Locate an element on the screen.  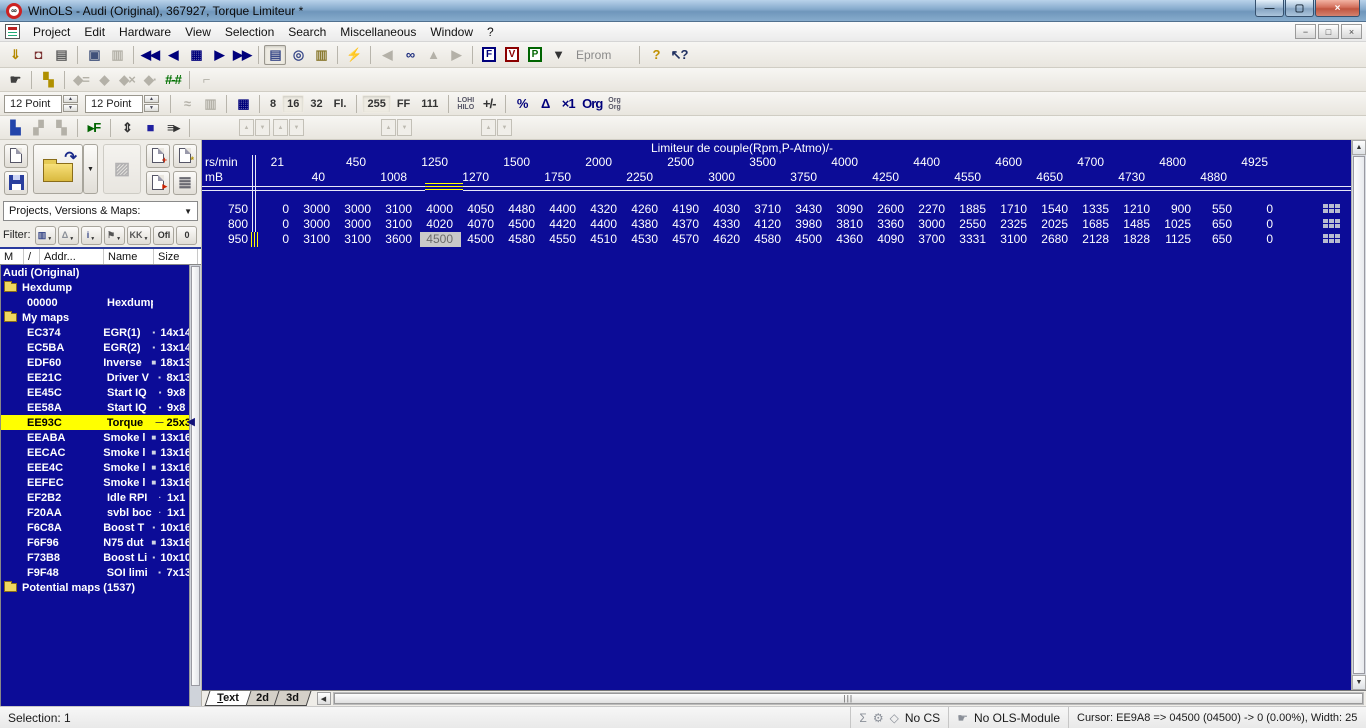
map-cell: 1485 is located at coordinates (1137, 224).